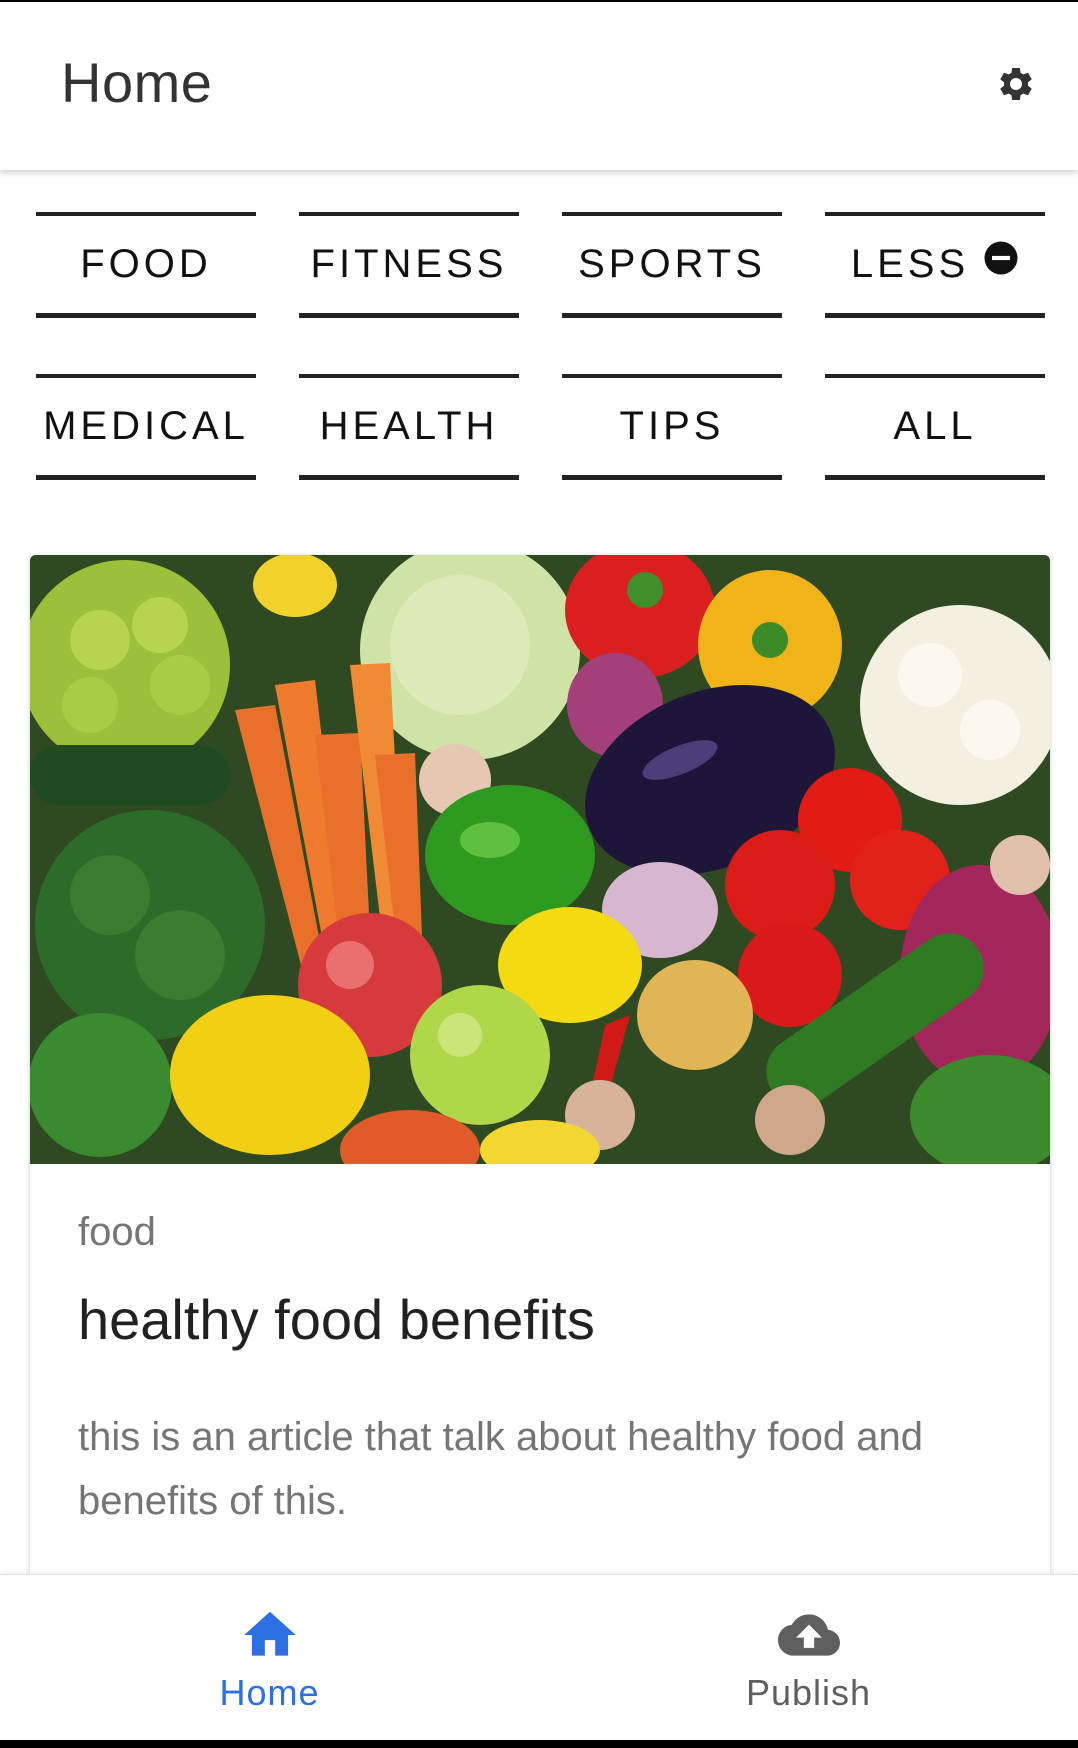 This screenshot has height=1748, width=1078. I want to click on minus-circle-icon, so click(1001, 258).